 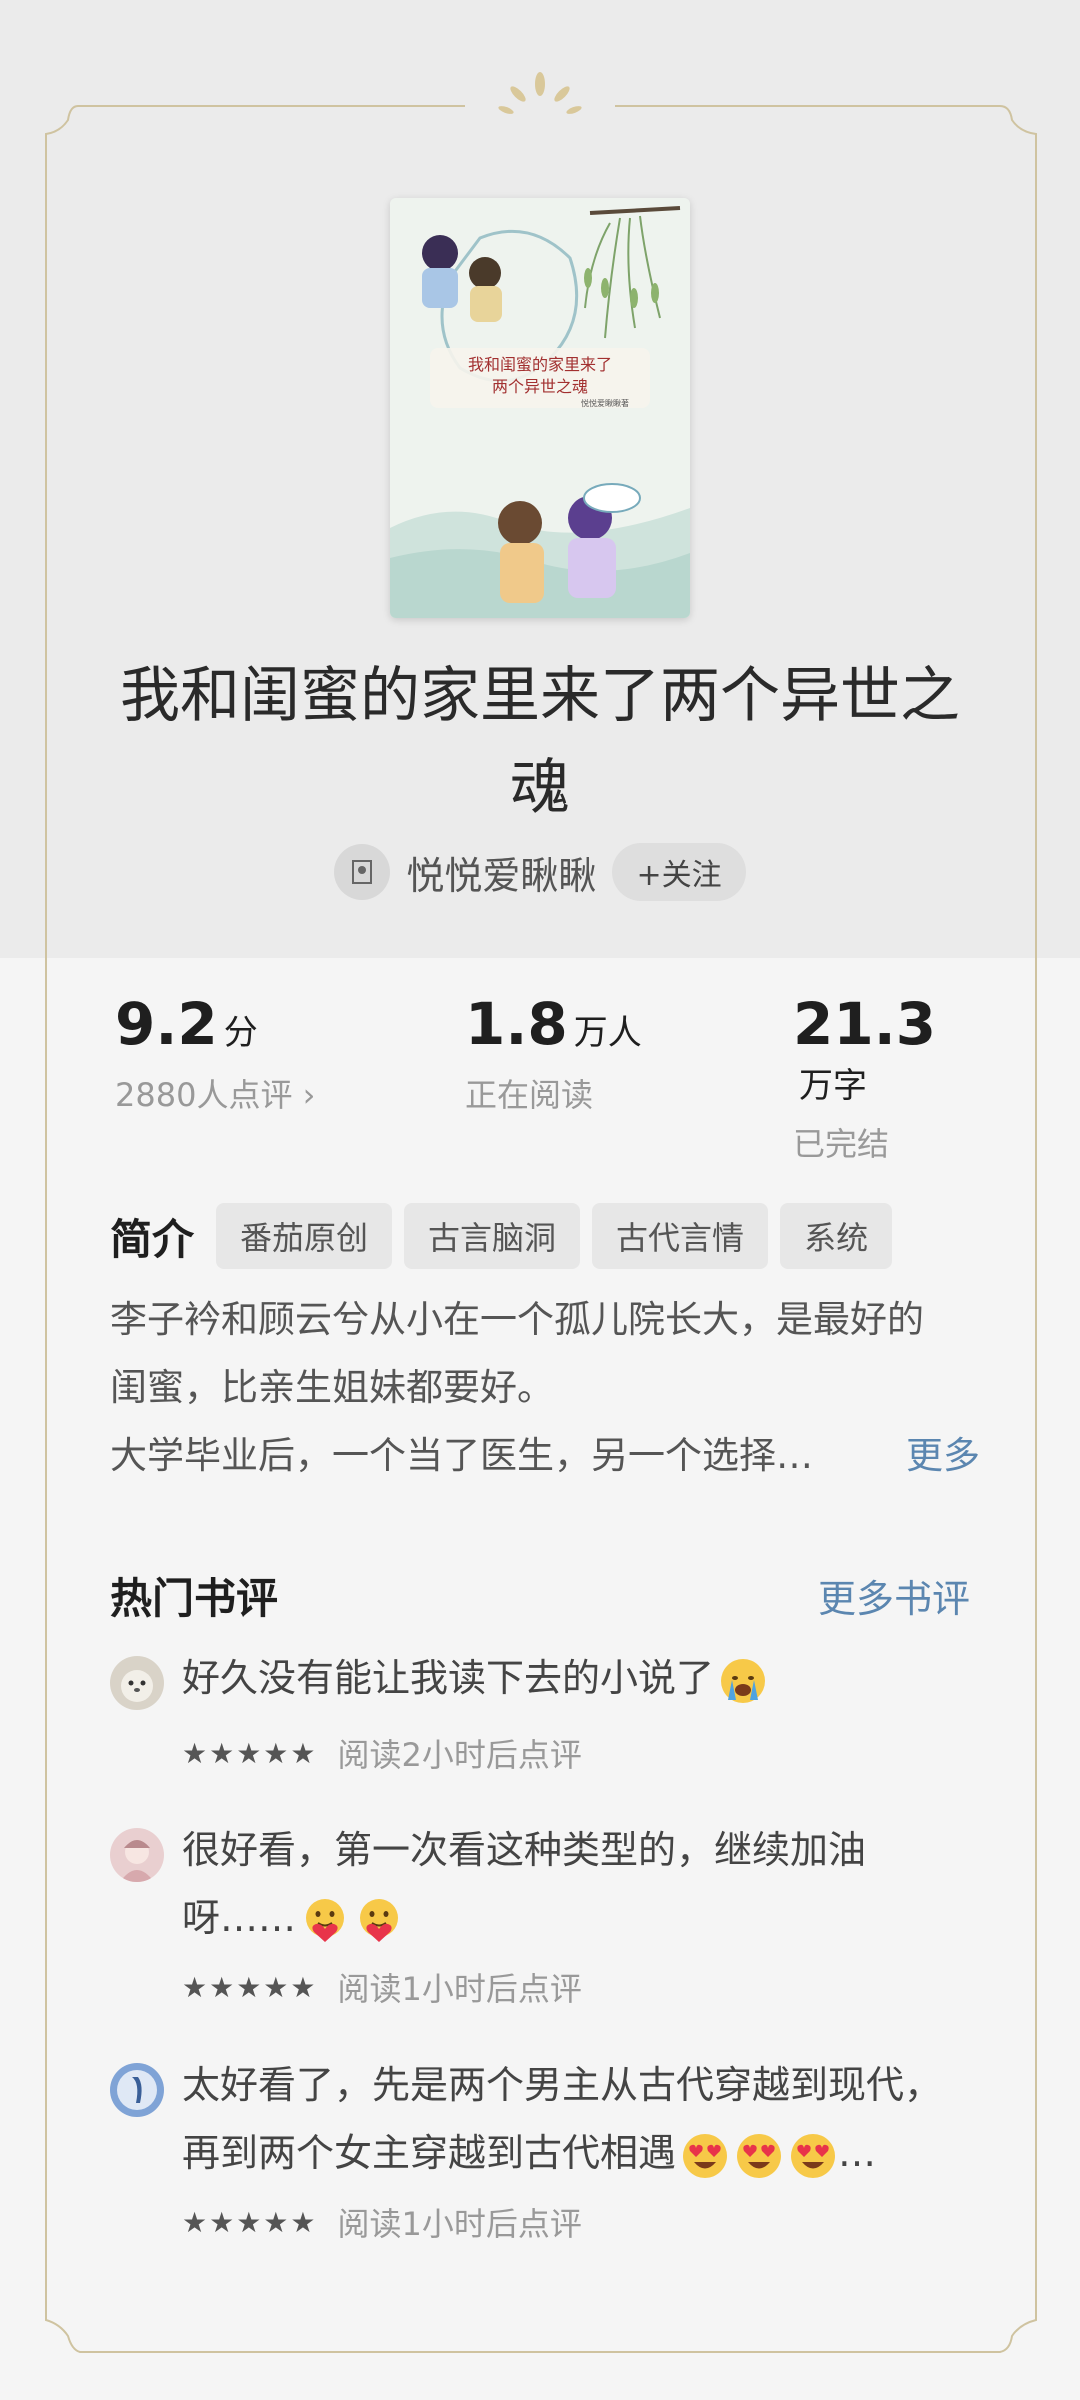 What do you see at coordinates (540, 364) in the screenshot?
I see `cover-title-line1: 我和闺蜜的家里来了` at bounding box center [540, 364].